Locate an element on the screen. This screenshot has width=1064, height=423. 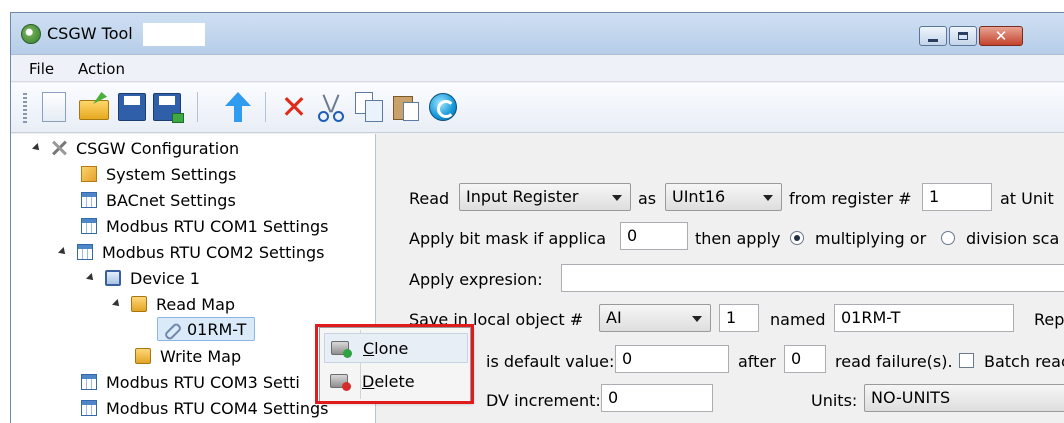
tree-item-write-map: Write Map is located at coordinates (188, 356).